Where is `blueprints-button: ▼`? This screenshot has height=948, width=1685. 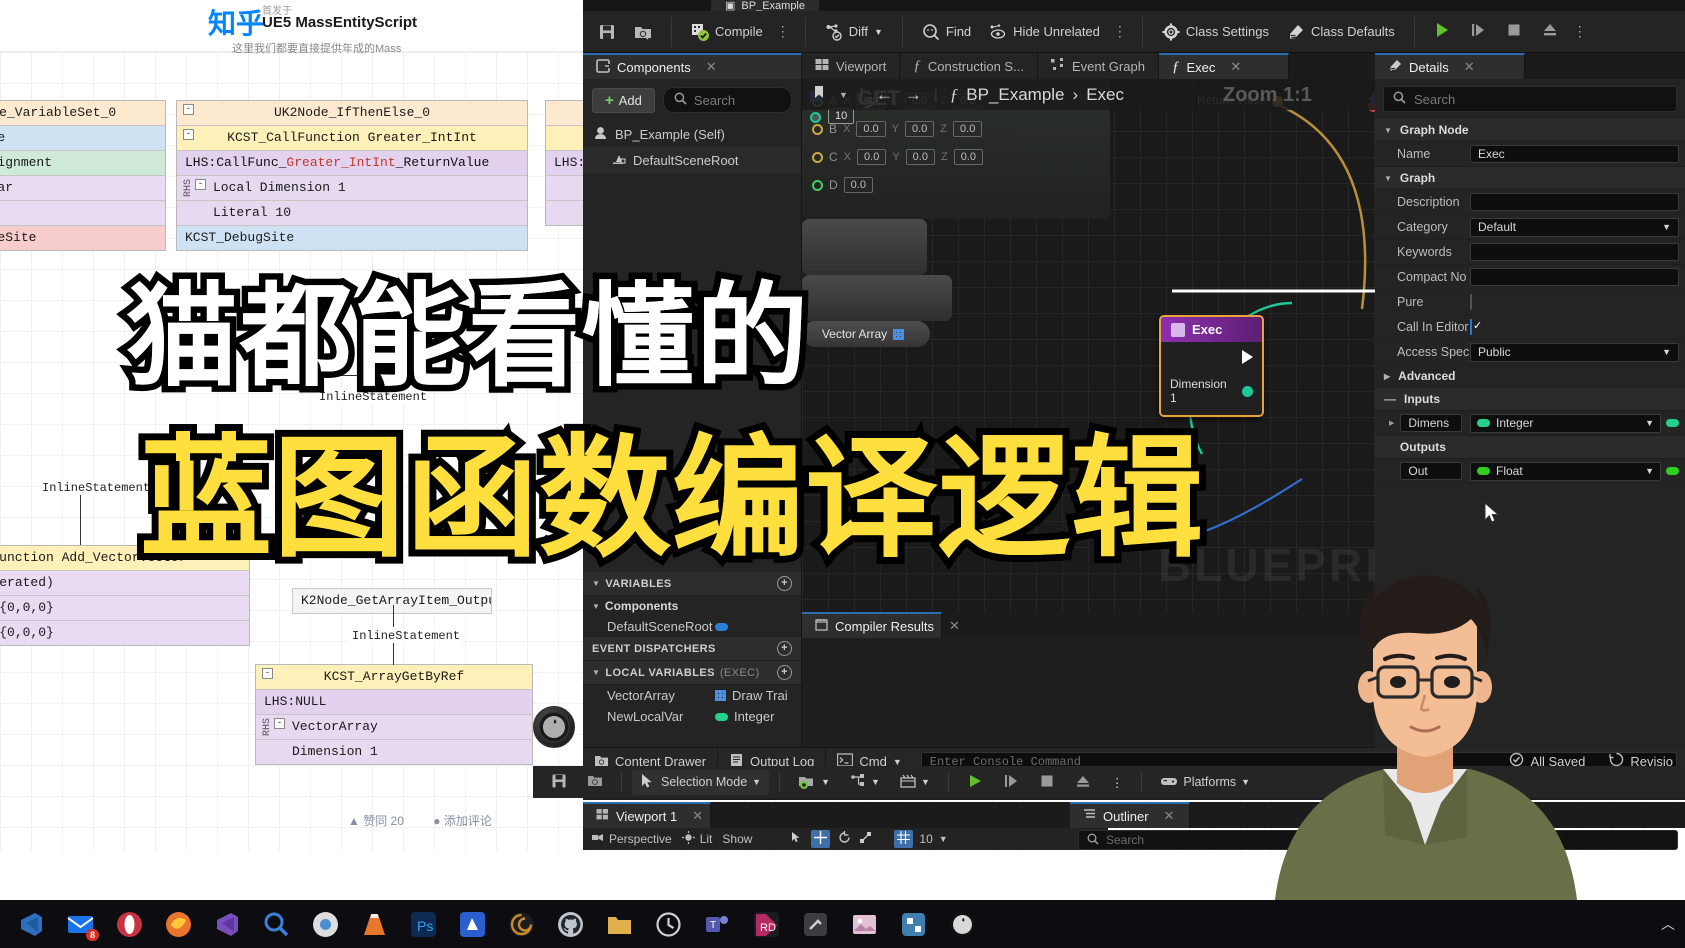
blueprints-button: ▼ is located at coordinates (865, 782).